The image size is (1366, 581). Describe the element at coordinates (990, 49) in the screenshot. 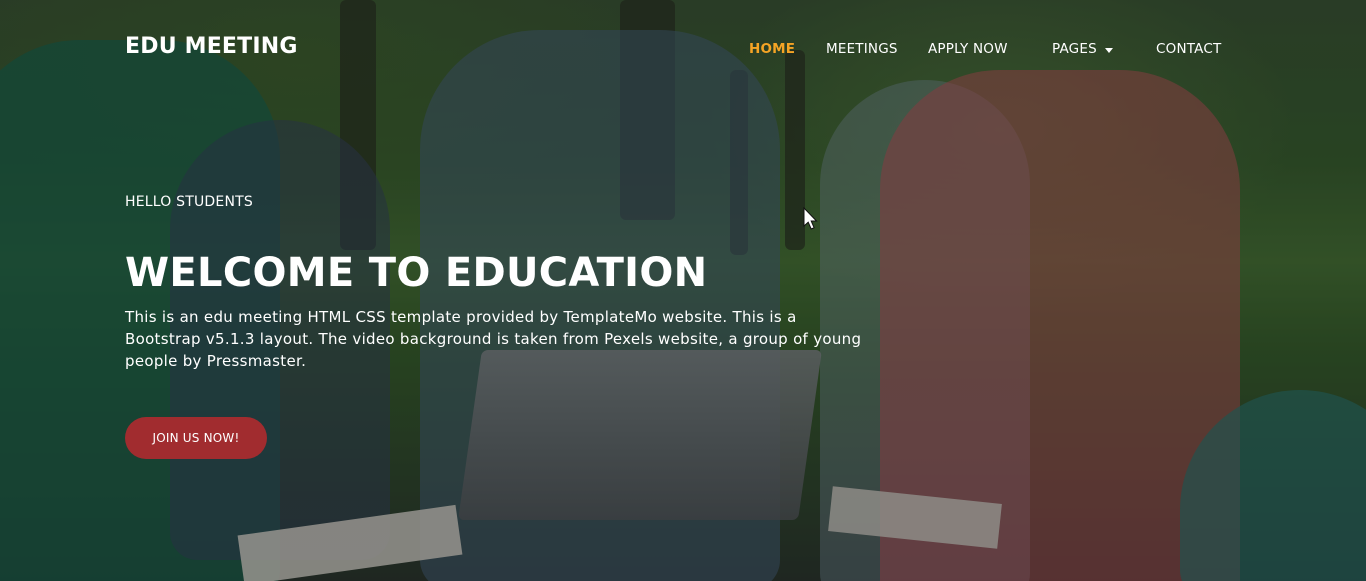

I see `nav-apply-now-link: APPLY NOW` at that location.